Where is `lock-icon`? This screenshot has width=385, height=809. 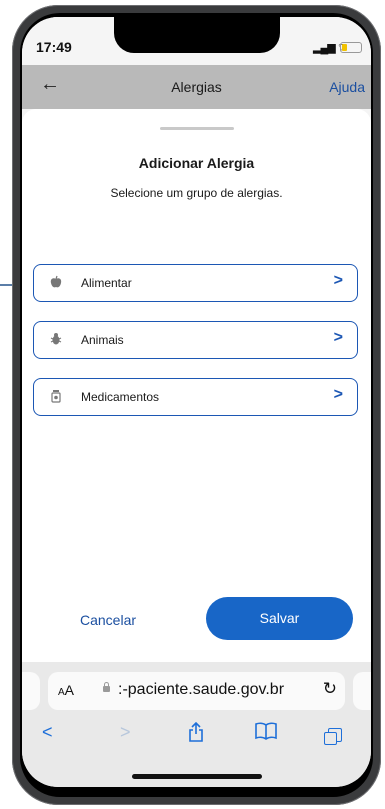
lock-icon is located at coordinates (106, 687).